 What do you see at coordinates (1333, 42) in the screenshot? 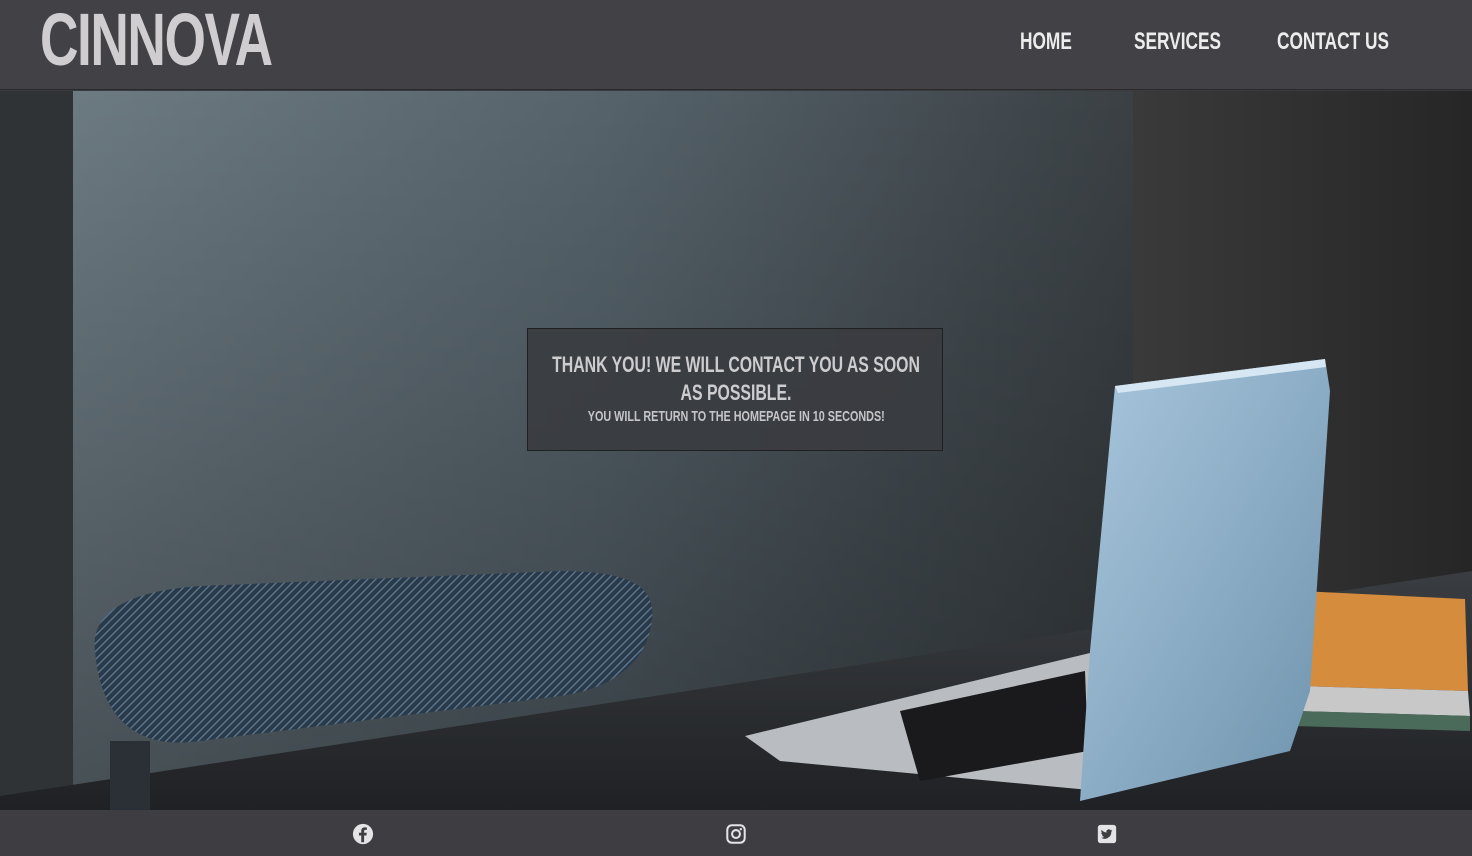
I see `nav-contact-us: CONTACT US` at bounding box center [1333, 42].